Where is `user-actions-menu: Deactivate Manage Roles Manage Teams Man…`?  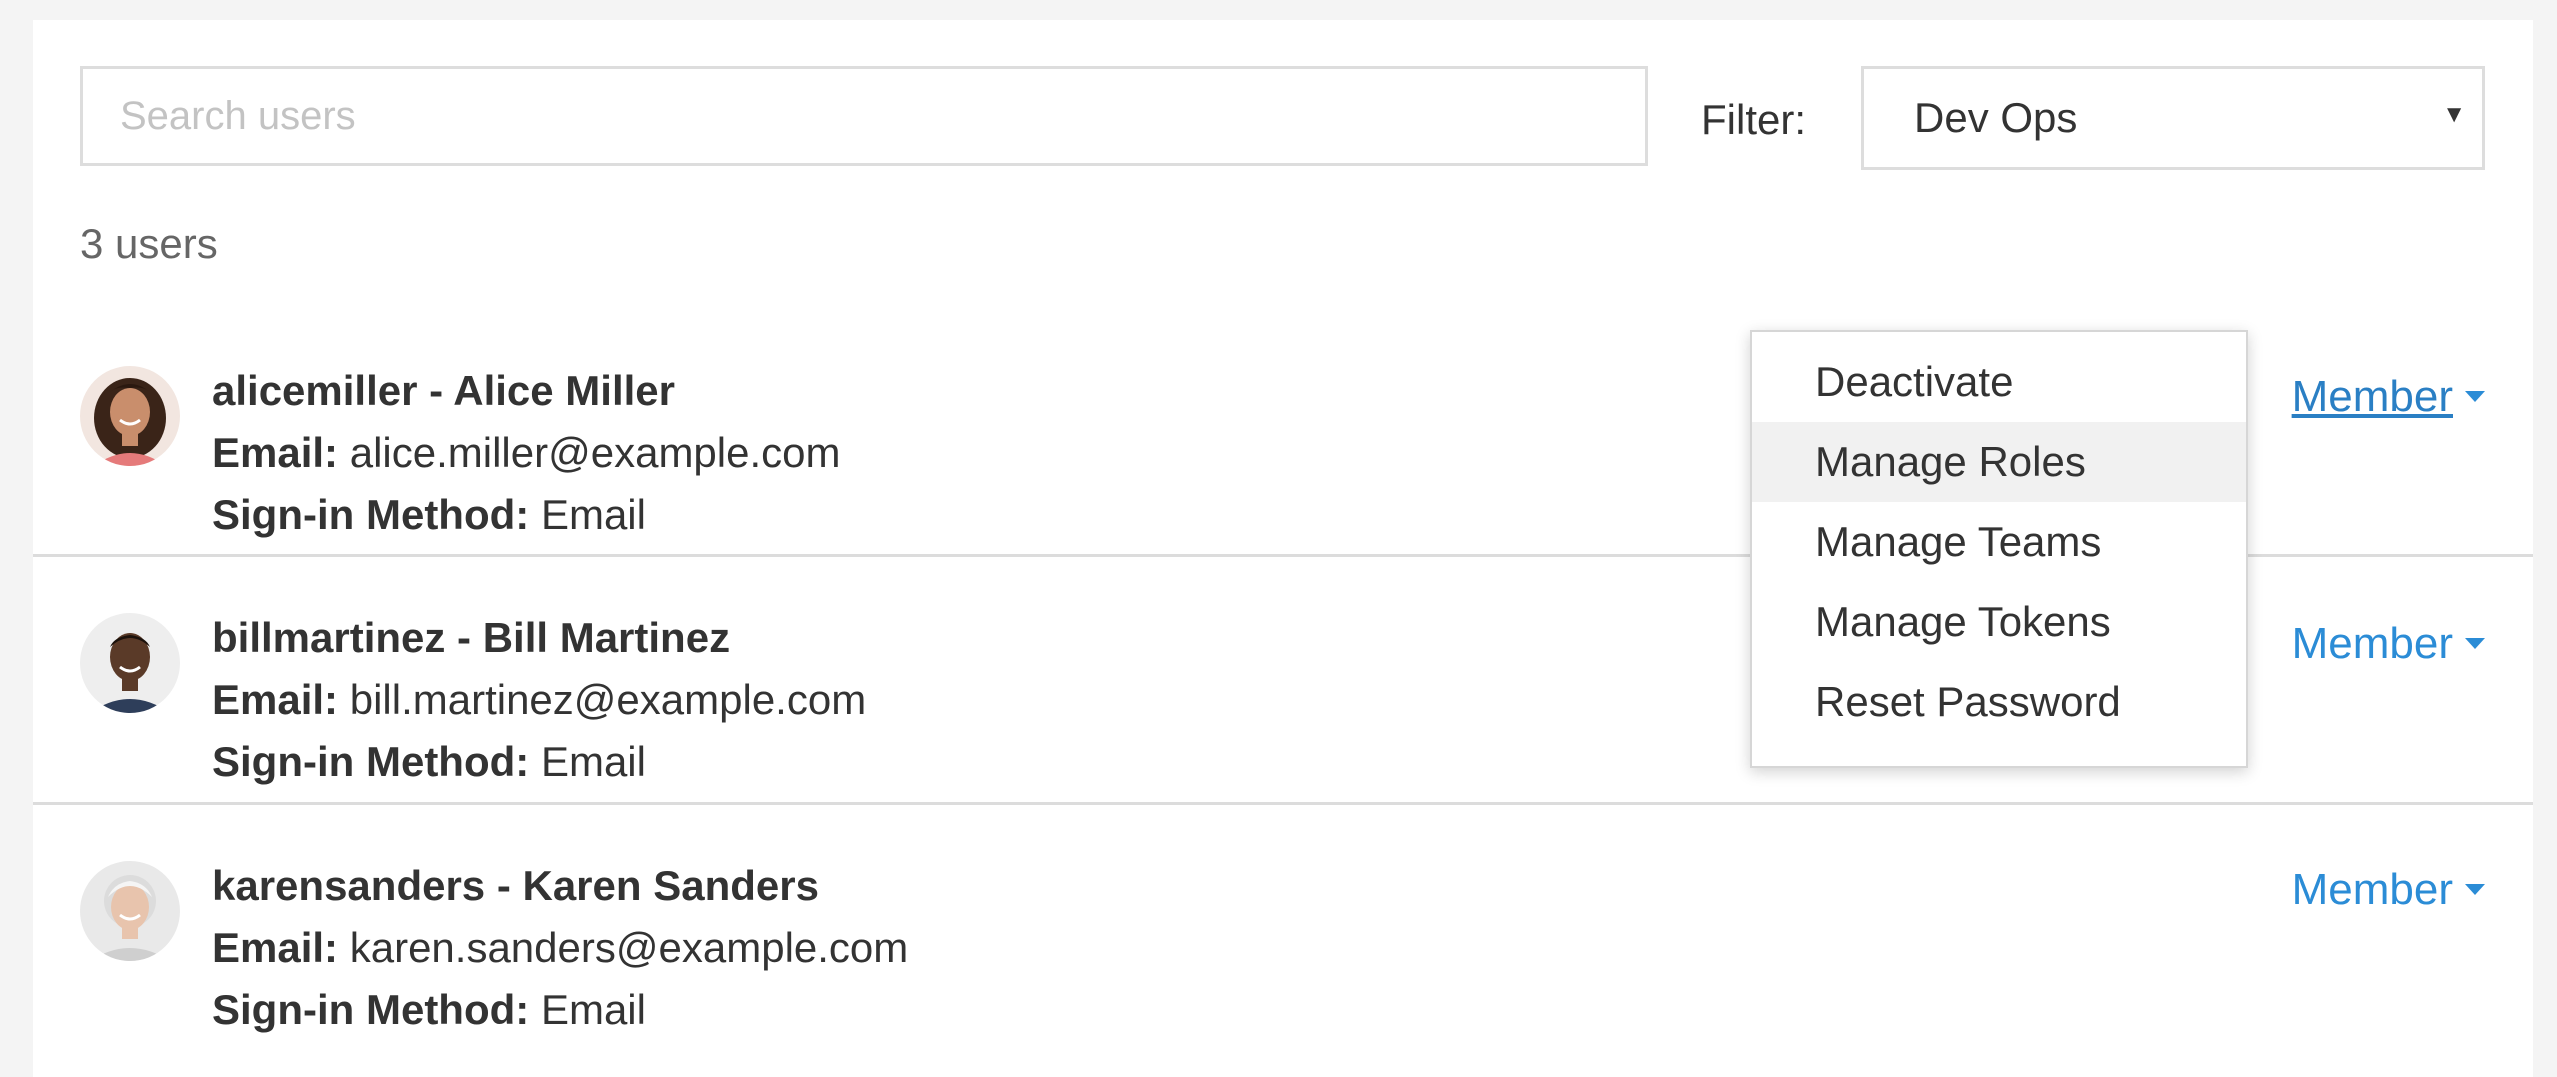 user-actions-menu: Deactivate Manage Roles Manage Teams Man… is located at coordinates (1999, 549).